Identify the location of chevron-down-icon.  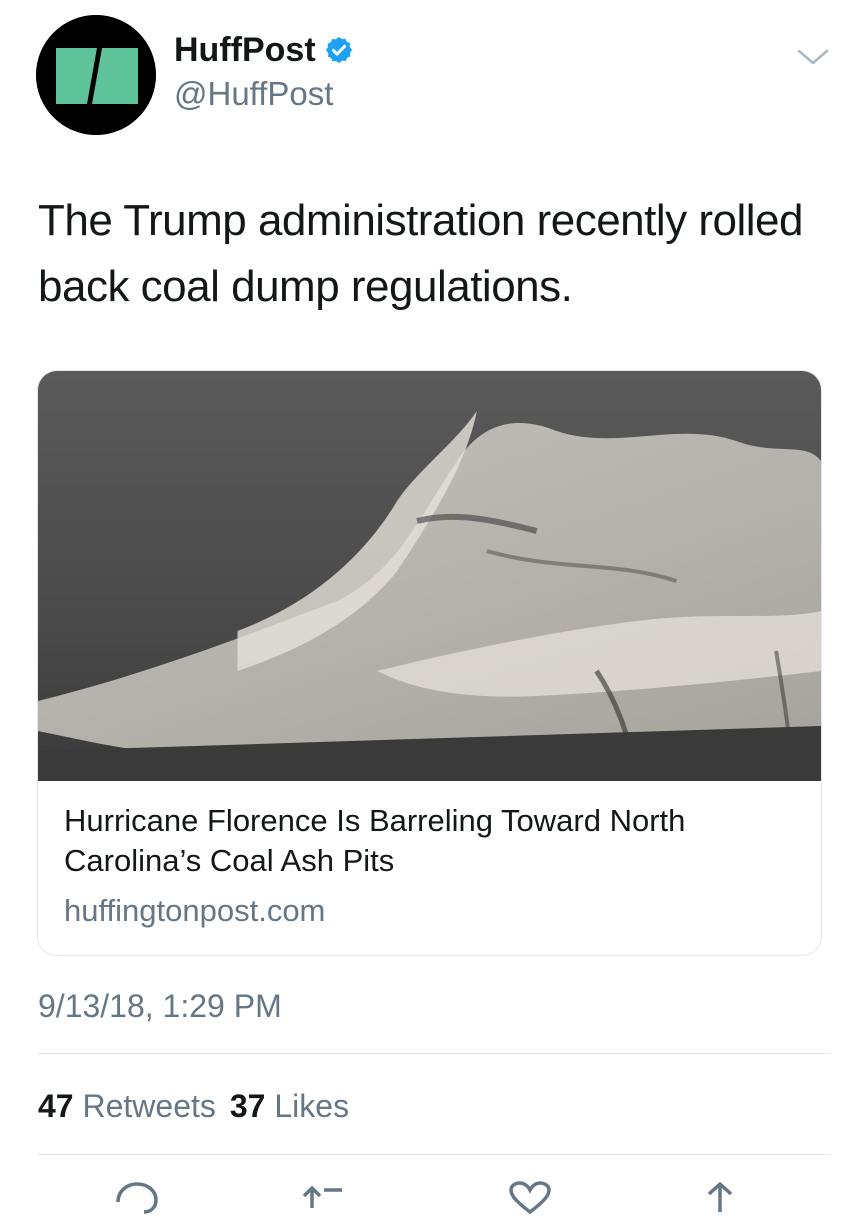
(813, 57).